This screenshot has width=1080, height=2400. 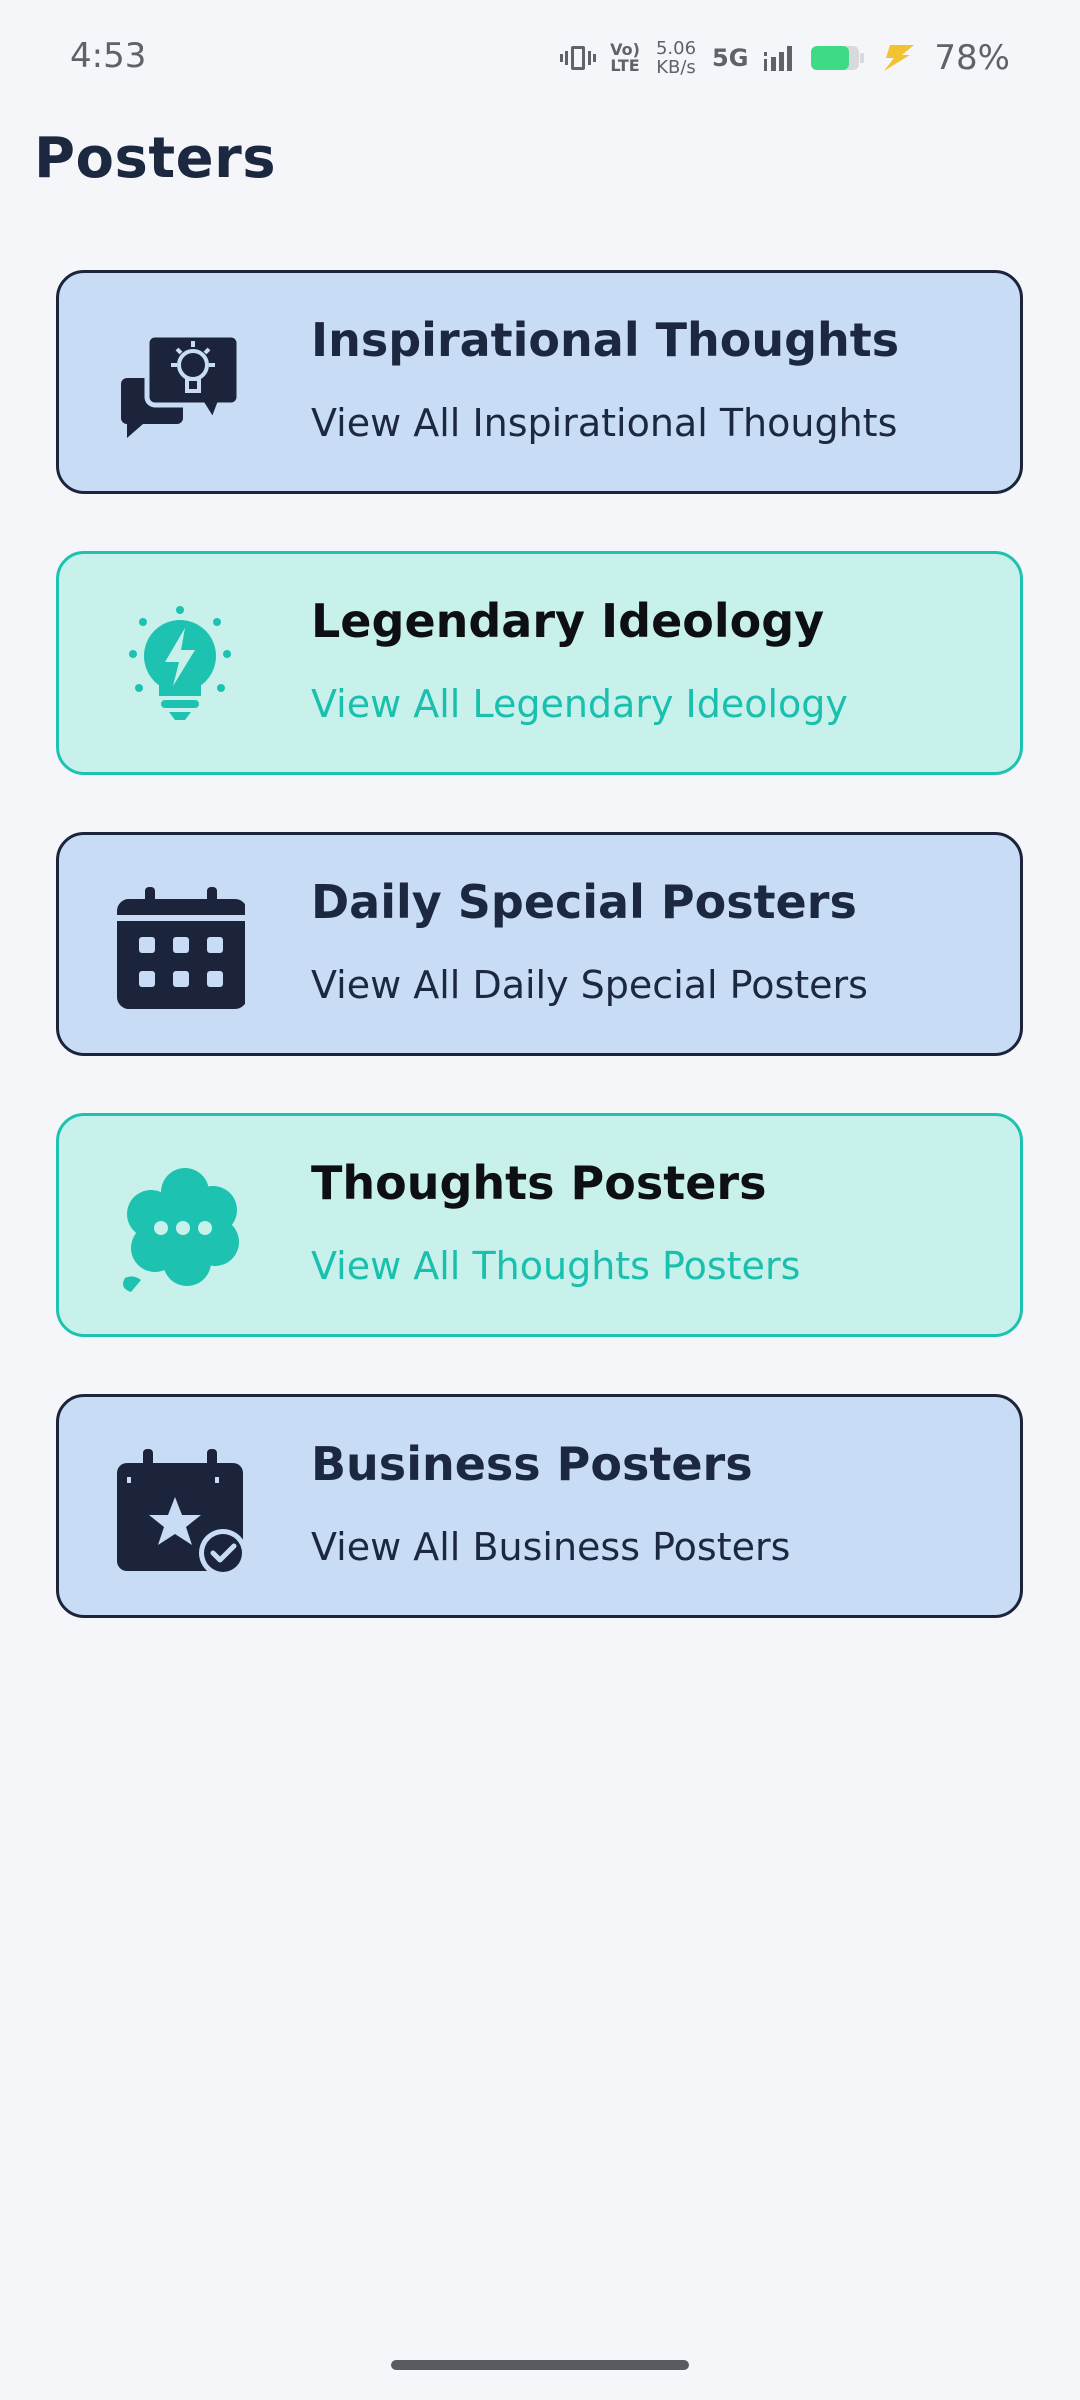 What do you see at coordinates (539, 1183) in the screenshot?
I see `card-title: Thoughts Posters` at bounding box center [539, 1183].